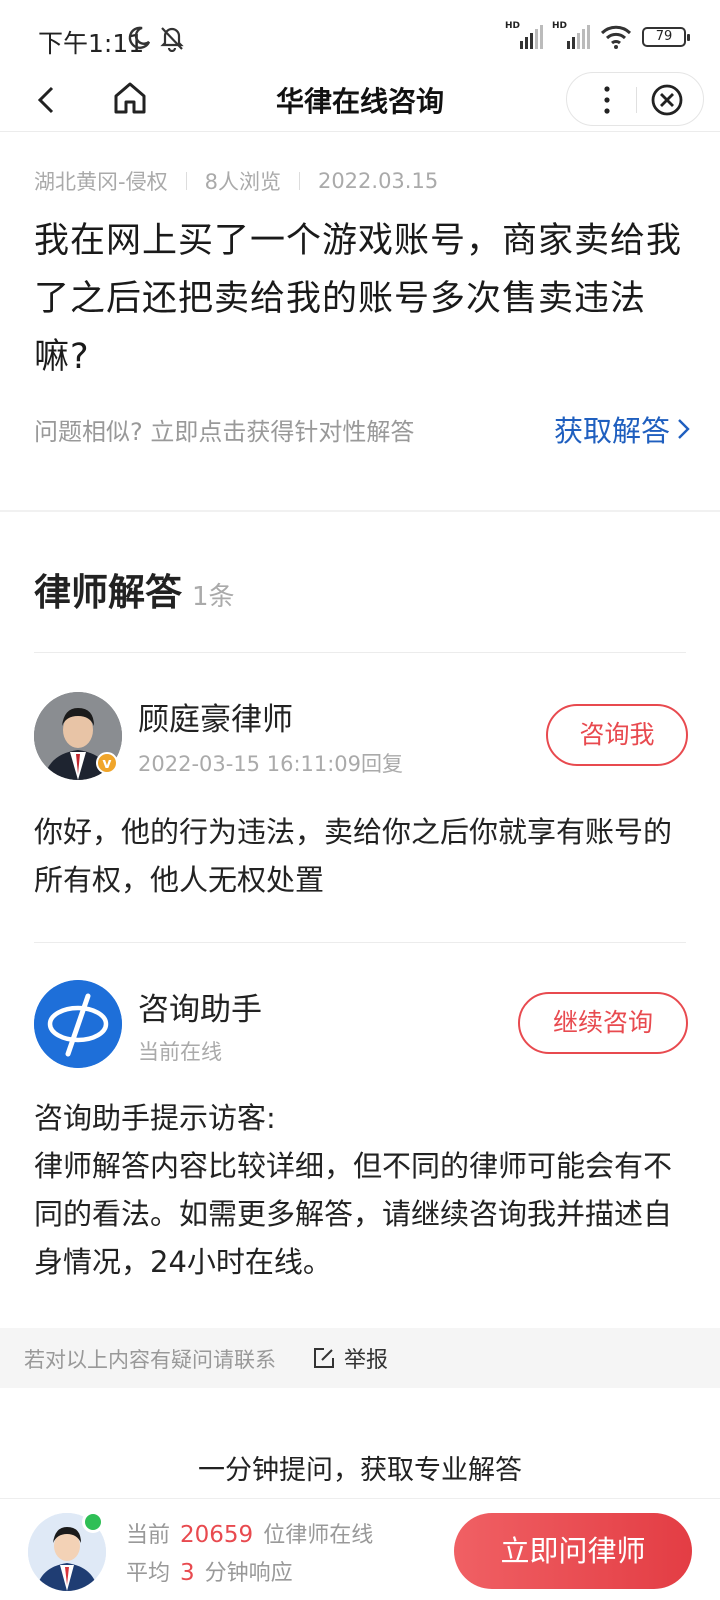 This screenshot has width=720, height=1600. Describe the element at coordinates (187, 1573) in the screenshot. I see `response-minutes: 3` at that location.